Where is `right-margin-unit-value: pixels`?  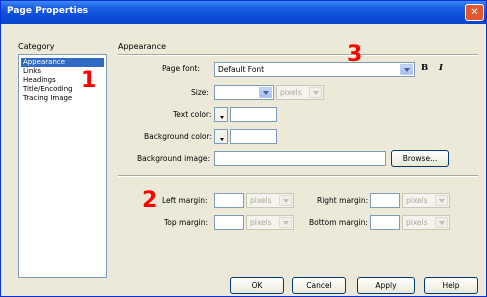
right-margin-unit-value: pixels is located at coordinates (417, 200).